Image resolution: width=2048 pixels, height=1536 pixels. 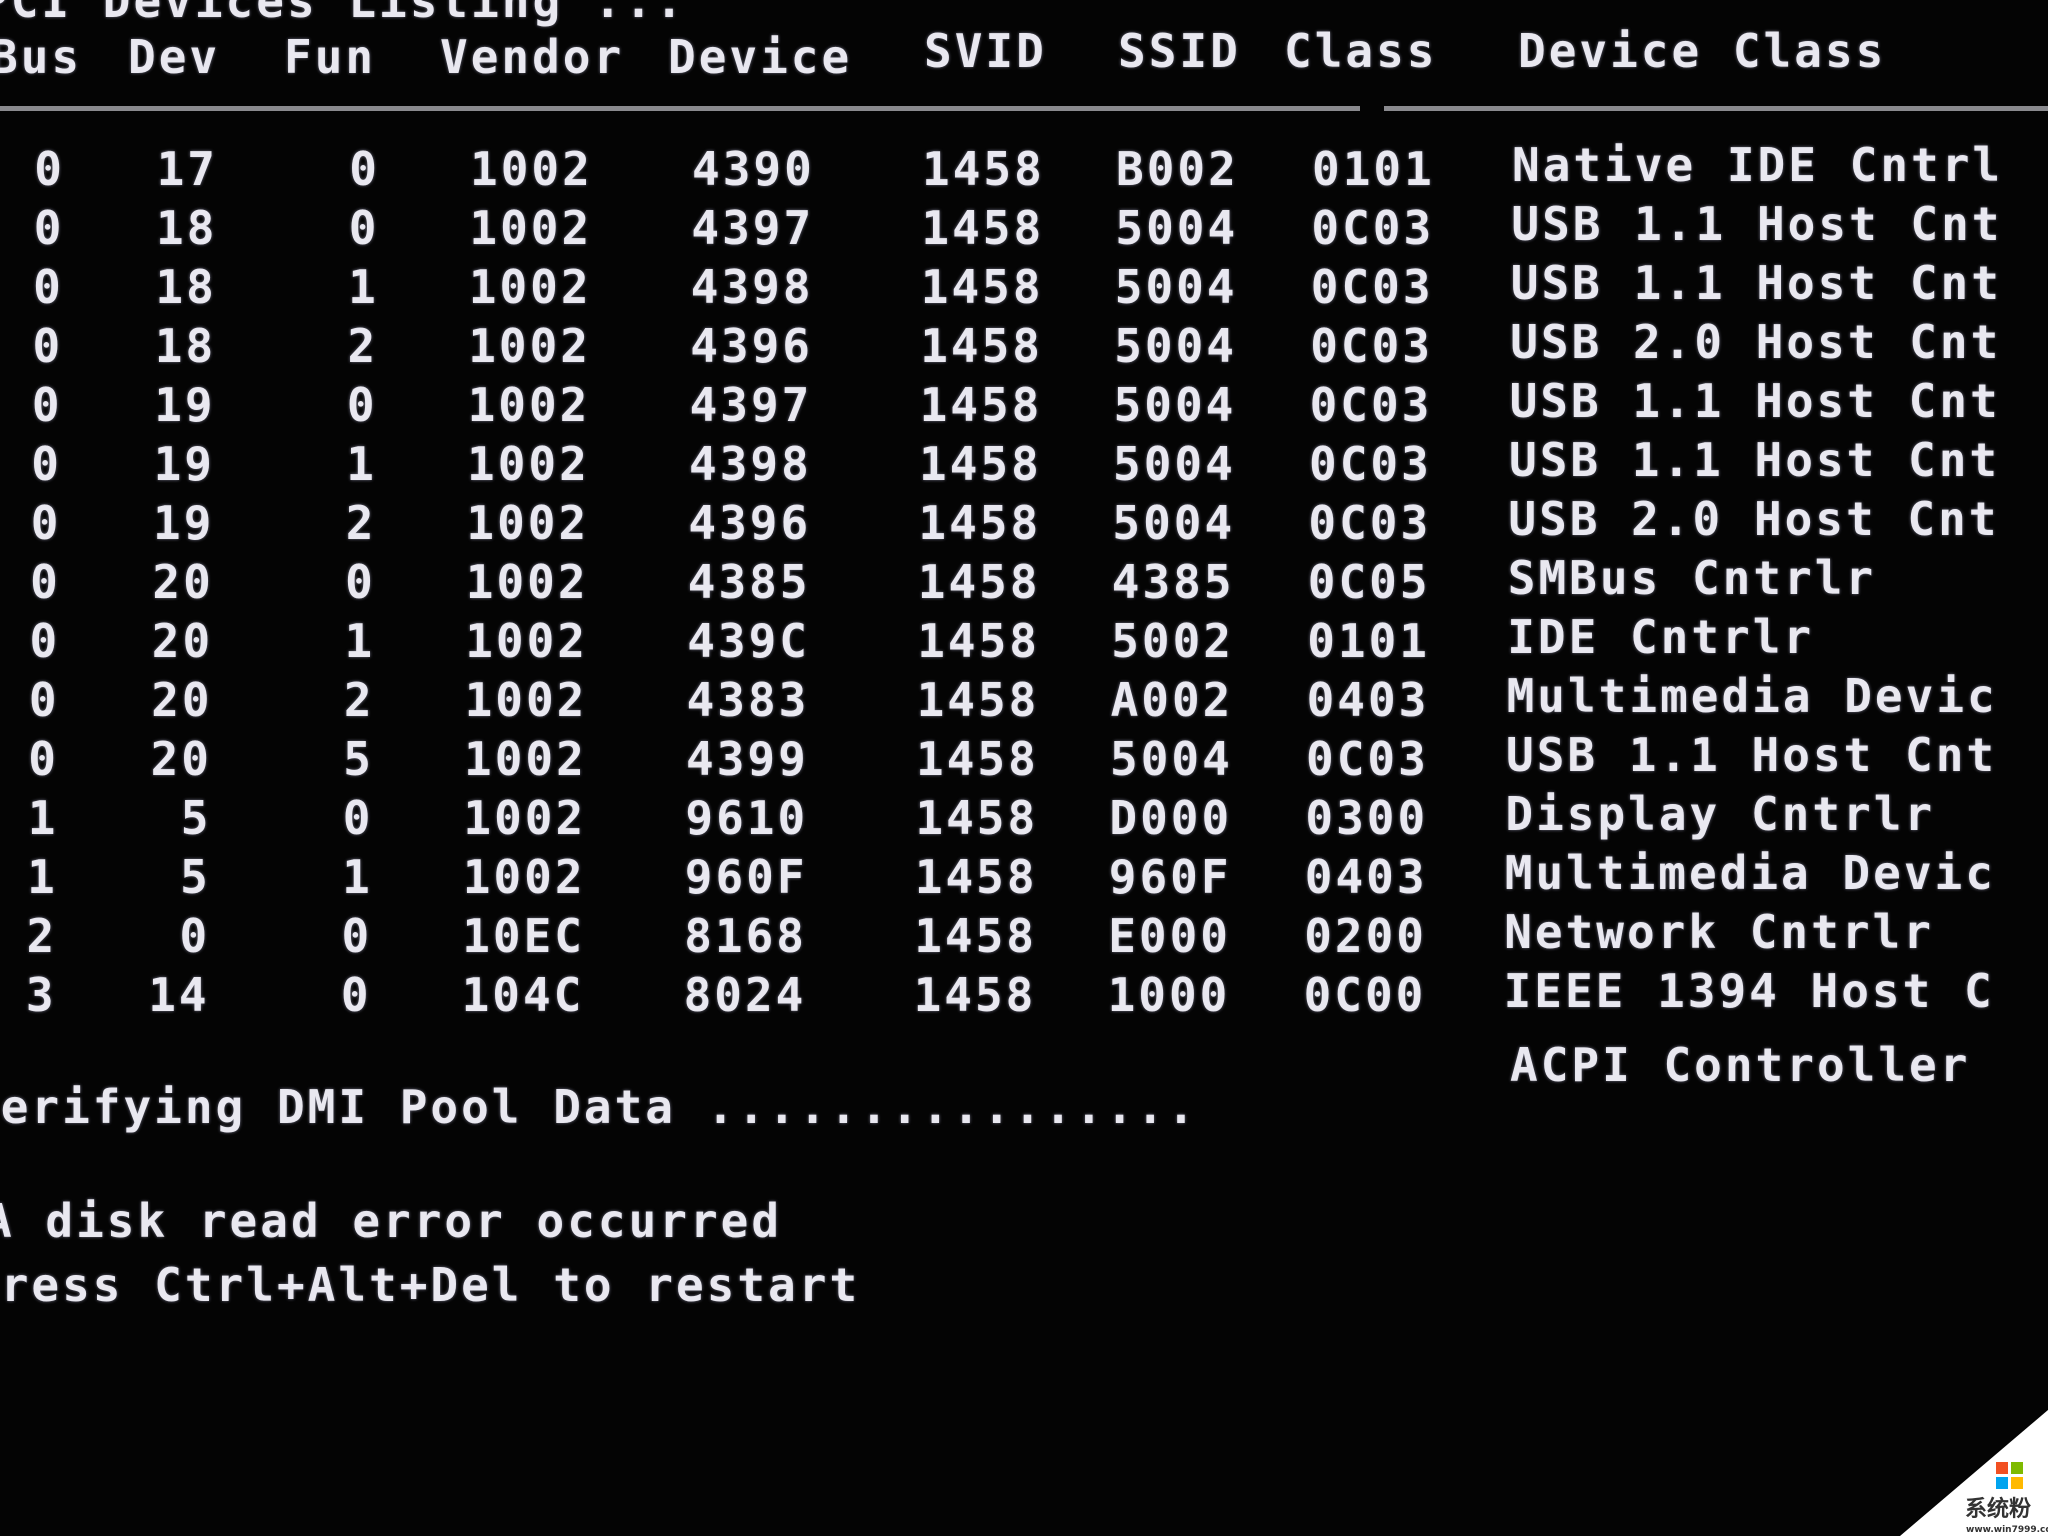 What do you see at coordinates (1740, 1065) in the screenshot?
I see `acpi-device-class: ACPI Controller` at bounding box center [1740, 1065].